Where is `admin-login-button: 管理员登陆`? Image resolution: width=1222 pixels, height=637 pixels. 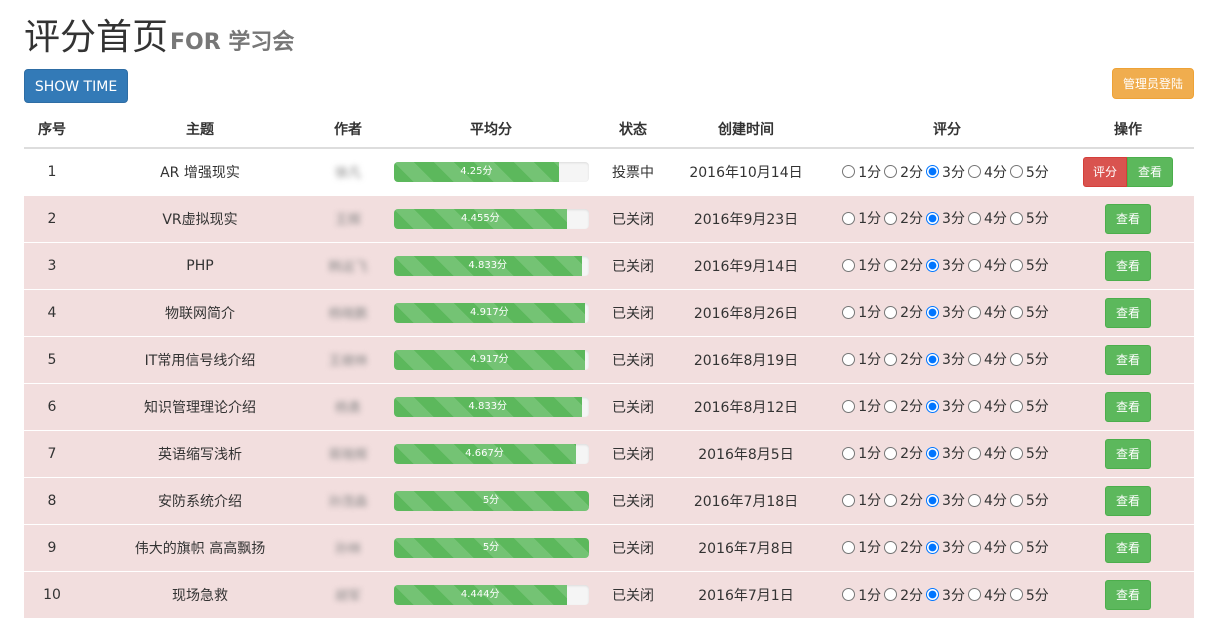
admin-login-button: 管理员登陆 is located at coordinates (1153, 83).